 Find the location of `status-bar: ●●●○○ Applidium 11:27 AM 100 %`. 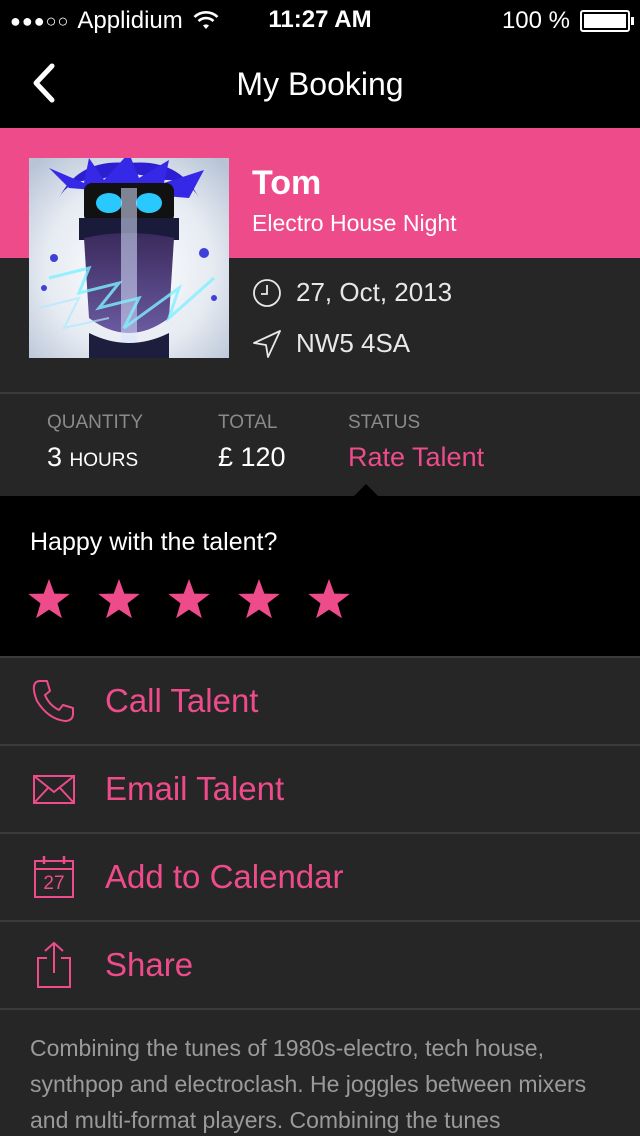

status-bar: ●●●○○ Applidium 11:27 AM 100 % is located at coordinates (320, 20).